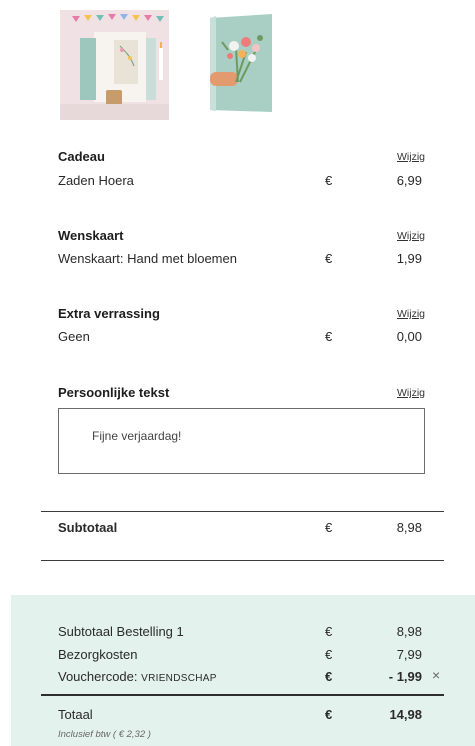 The height and width of the screenshot is (746, 475). What do you see at coordinates (405, 714) in the screenshot?
I see `total-value: 14,98` at bounding box center [405, 714].